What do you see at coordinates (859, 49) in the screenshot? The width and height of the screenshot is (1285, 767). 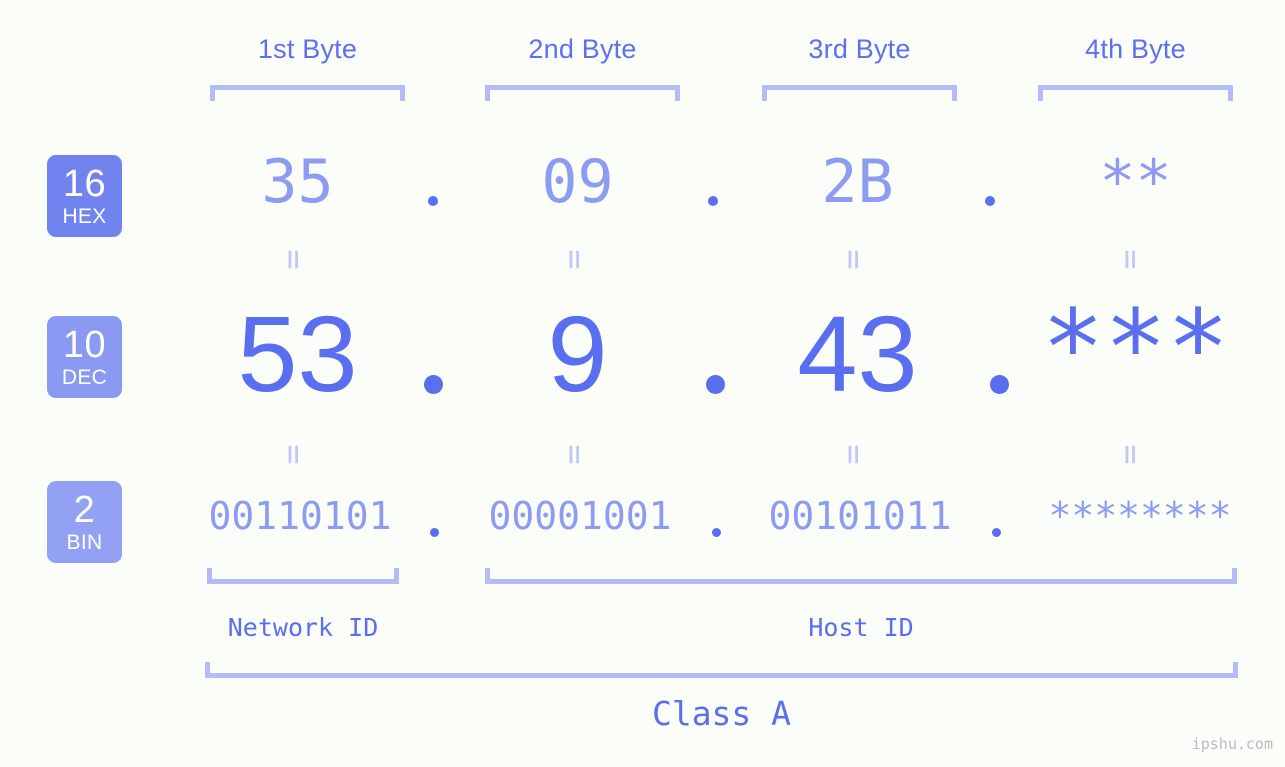 I see `byte-header-3: 3rd Byte` at bounding box center [859, 49].